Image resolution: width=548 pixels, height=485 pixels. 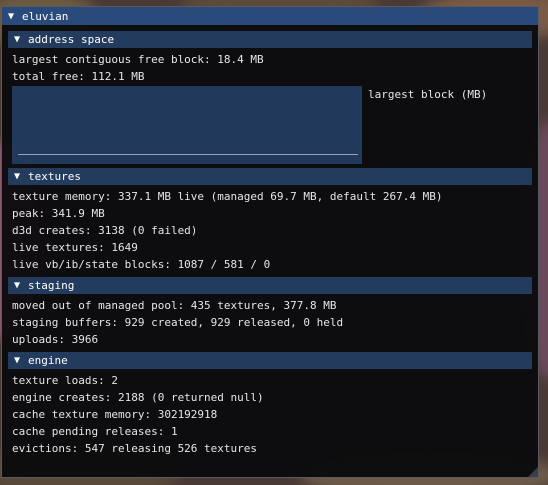 What do you see at coordinates (187, 125) in the screenshot?
I see `largest-block-plot` at bounding box center [187, 125].